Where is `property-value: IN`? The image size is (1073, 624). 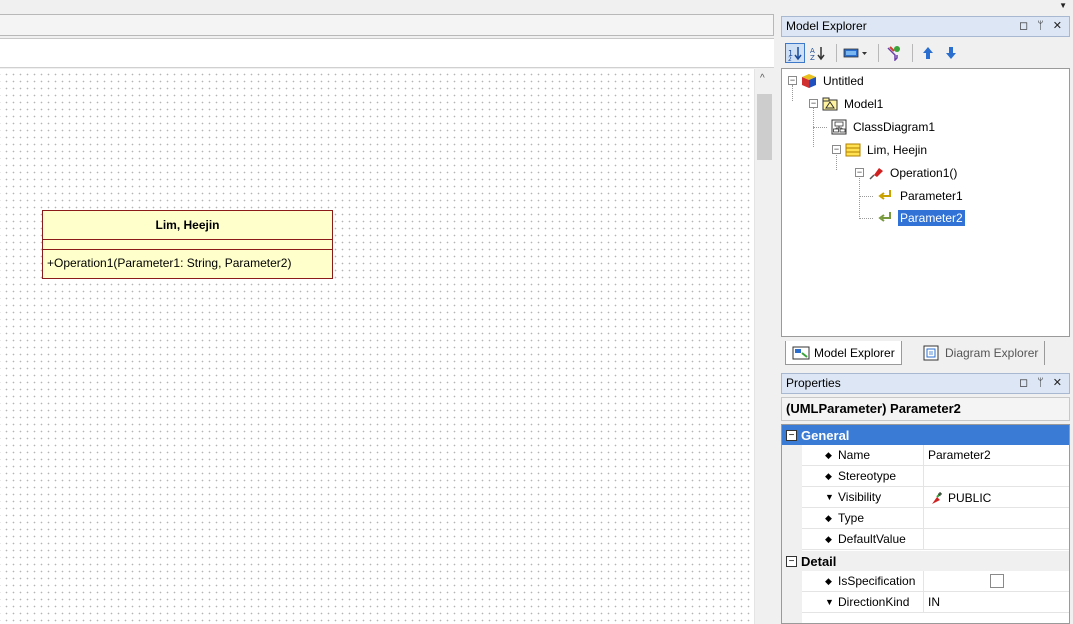
property-value: IN is located at coordinates (934, 602).